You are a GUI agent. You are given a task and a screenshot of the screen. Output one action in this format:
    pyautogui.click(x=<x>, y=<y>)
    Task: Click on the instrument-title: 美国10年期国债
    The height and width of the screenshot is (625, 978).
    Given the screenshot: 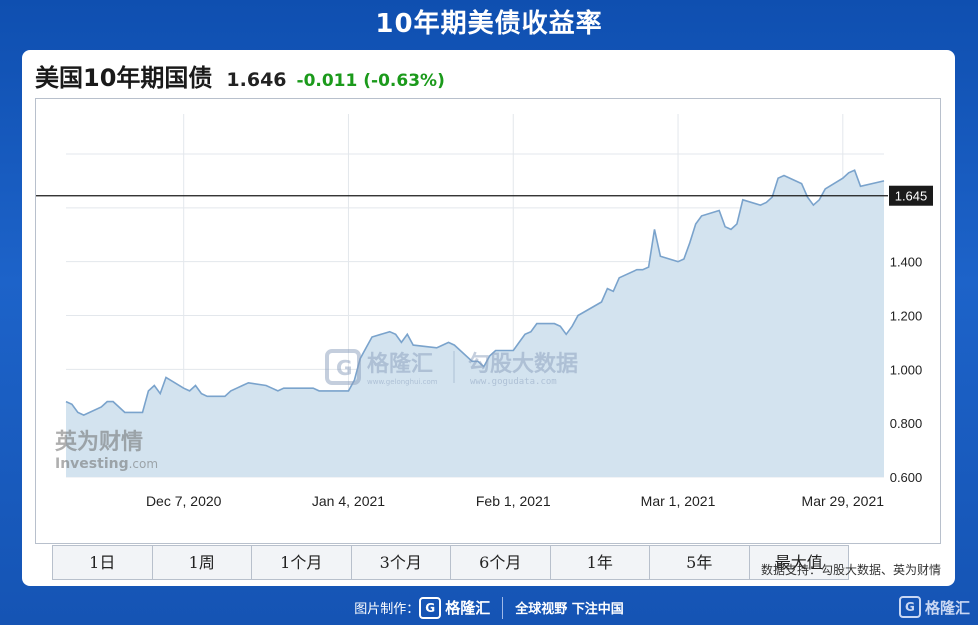 What is the action you would take?
    pyautogui.click(x=124, y=78)
    